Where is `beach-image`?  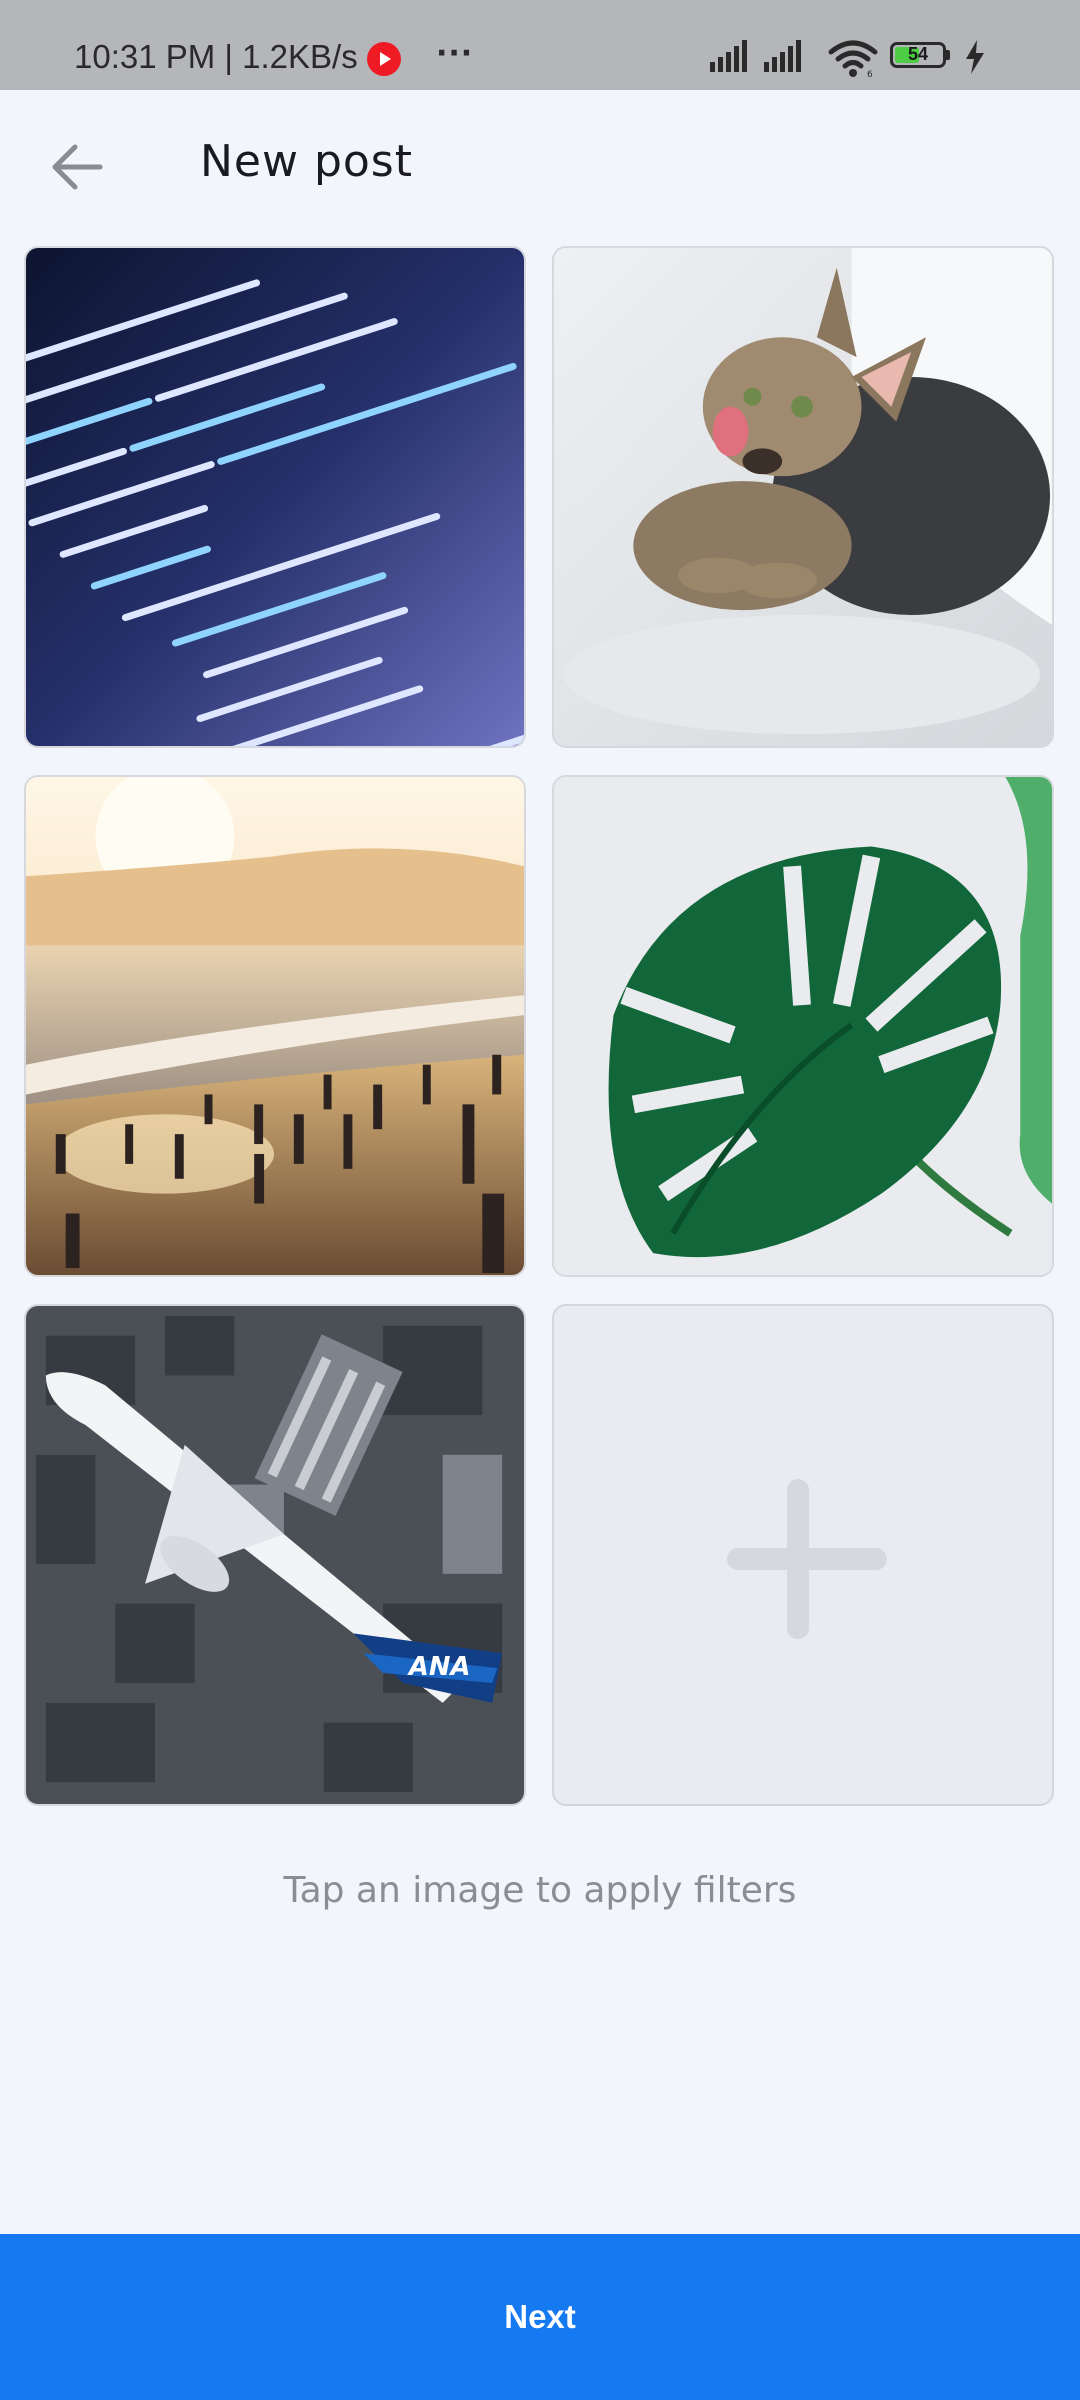
beach-image is located at coordinates (275, 1026).